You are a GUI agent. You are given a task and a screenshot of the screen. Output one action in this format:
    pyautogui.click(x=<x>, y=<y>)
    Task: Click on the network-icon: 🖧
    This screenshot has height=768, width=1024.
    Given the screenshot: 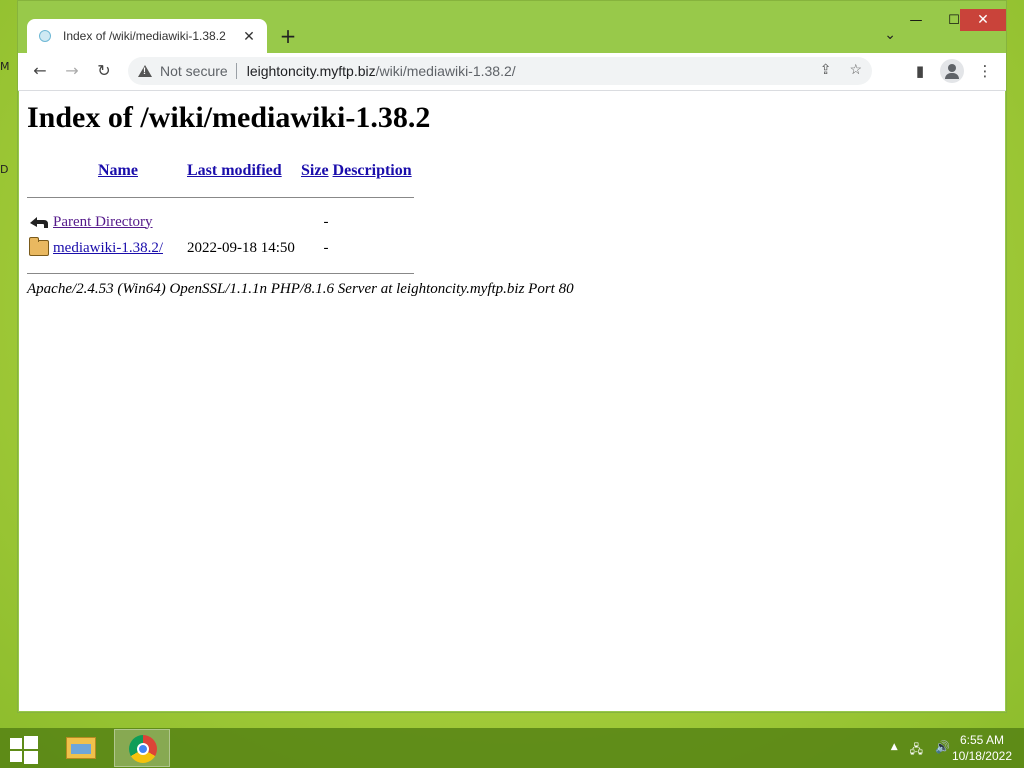 What is the action you would take?
    pyautogui.click(x=916, y=750)
    